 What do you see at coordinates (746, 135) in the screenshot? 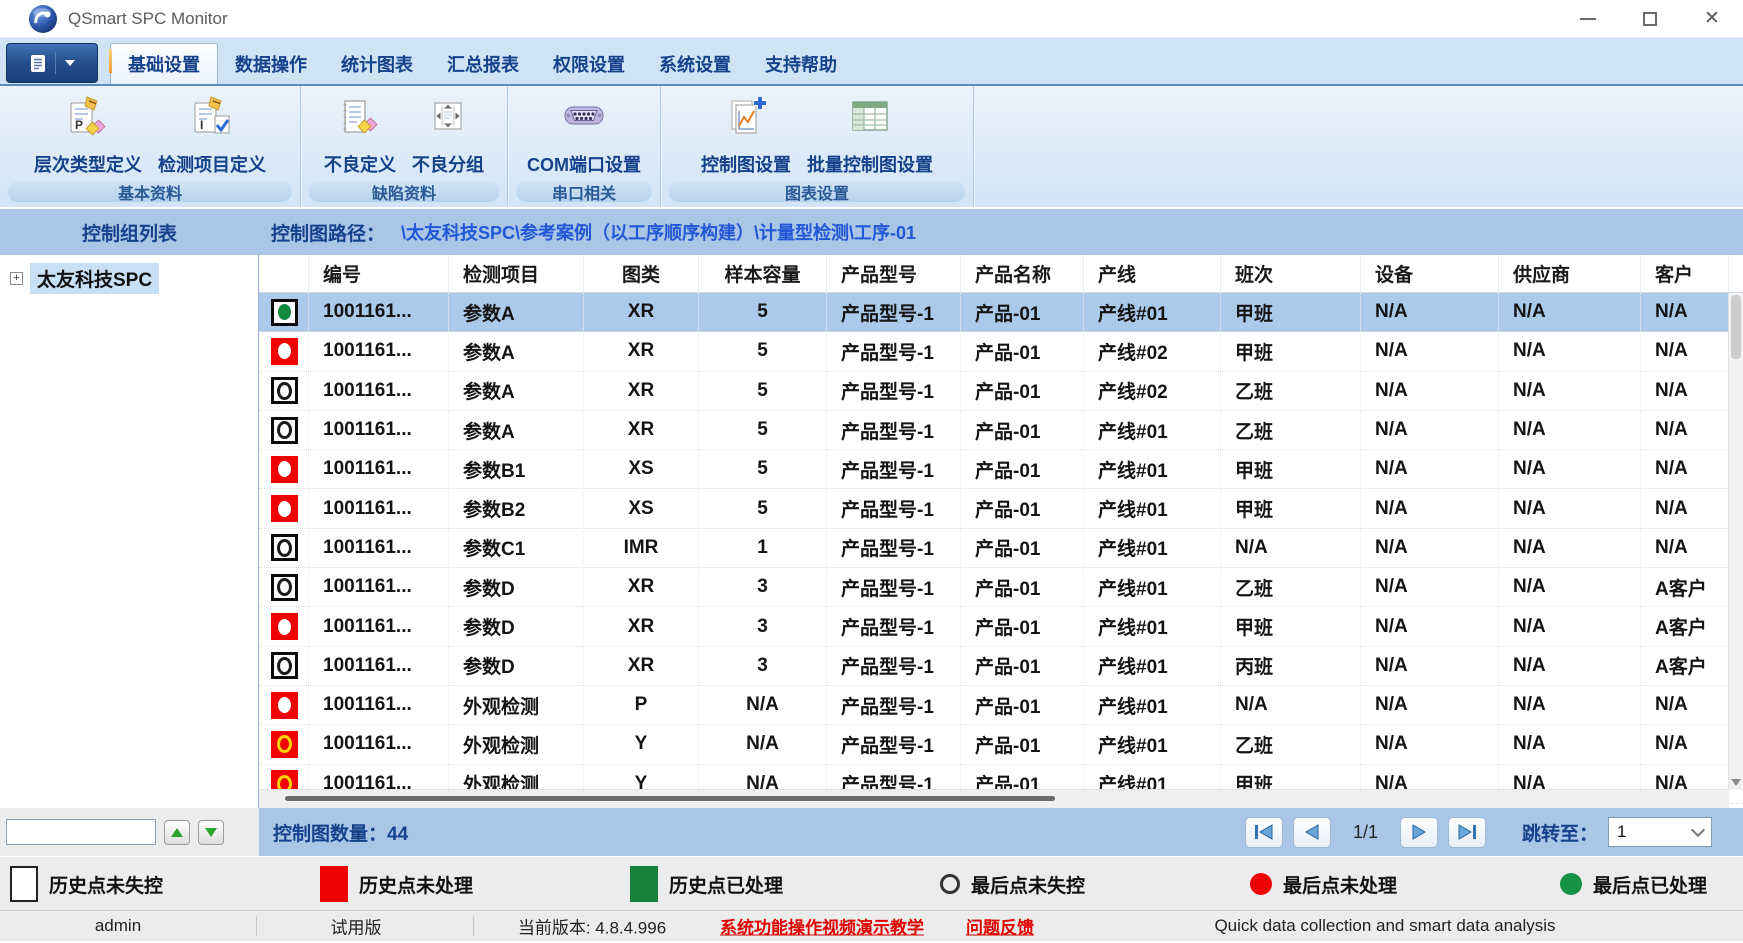
I see `control-chart-setting-button: 控制图设置` at bounding box center [746, 135].